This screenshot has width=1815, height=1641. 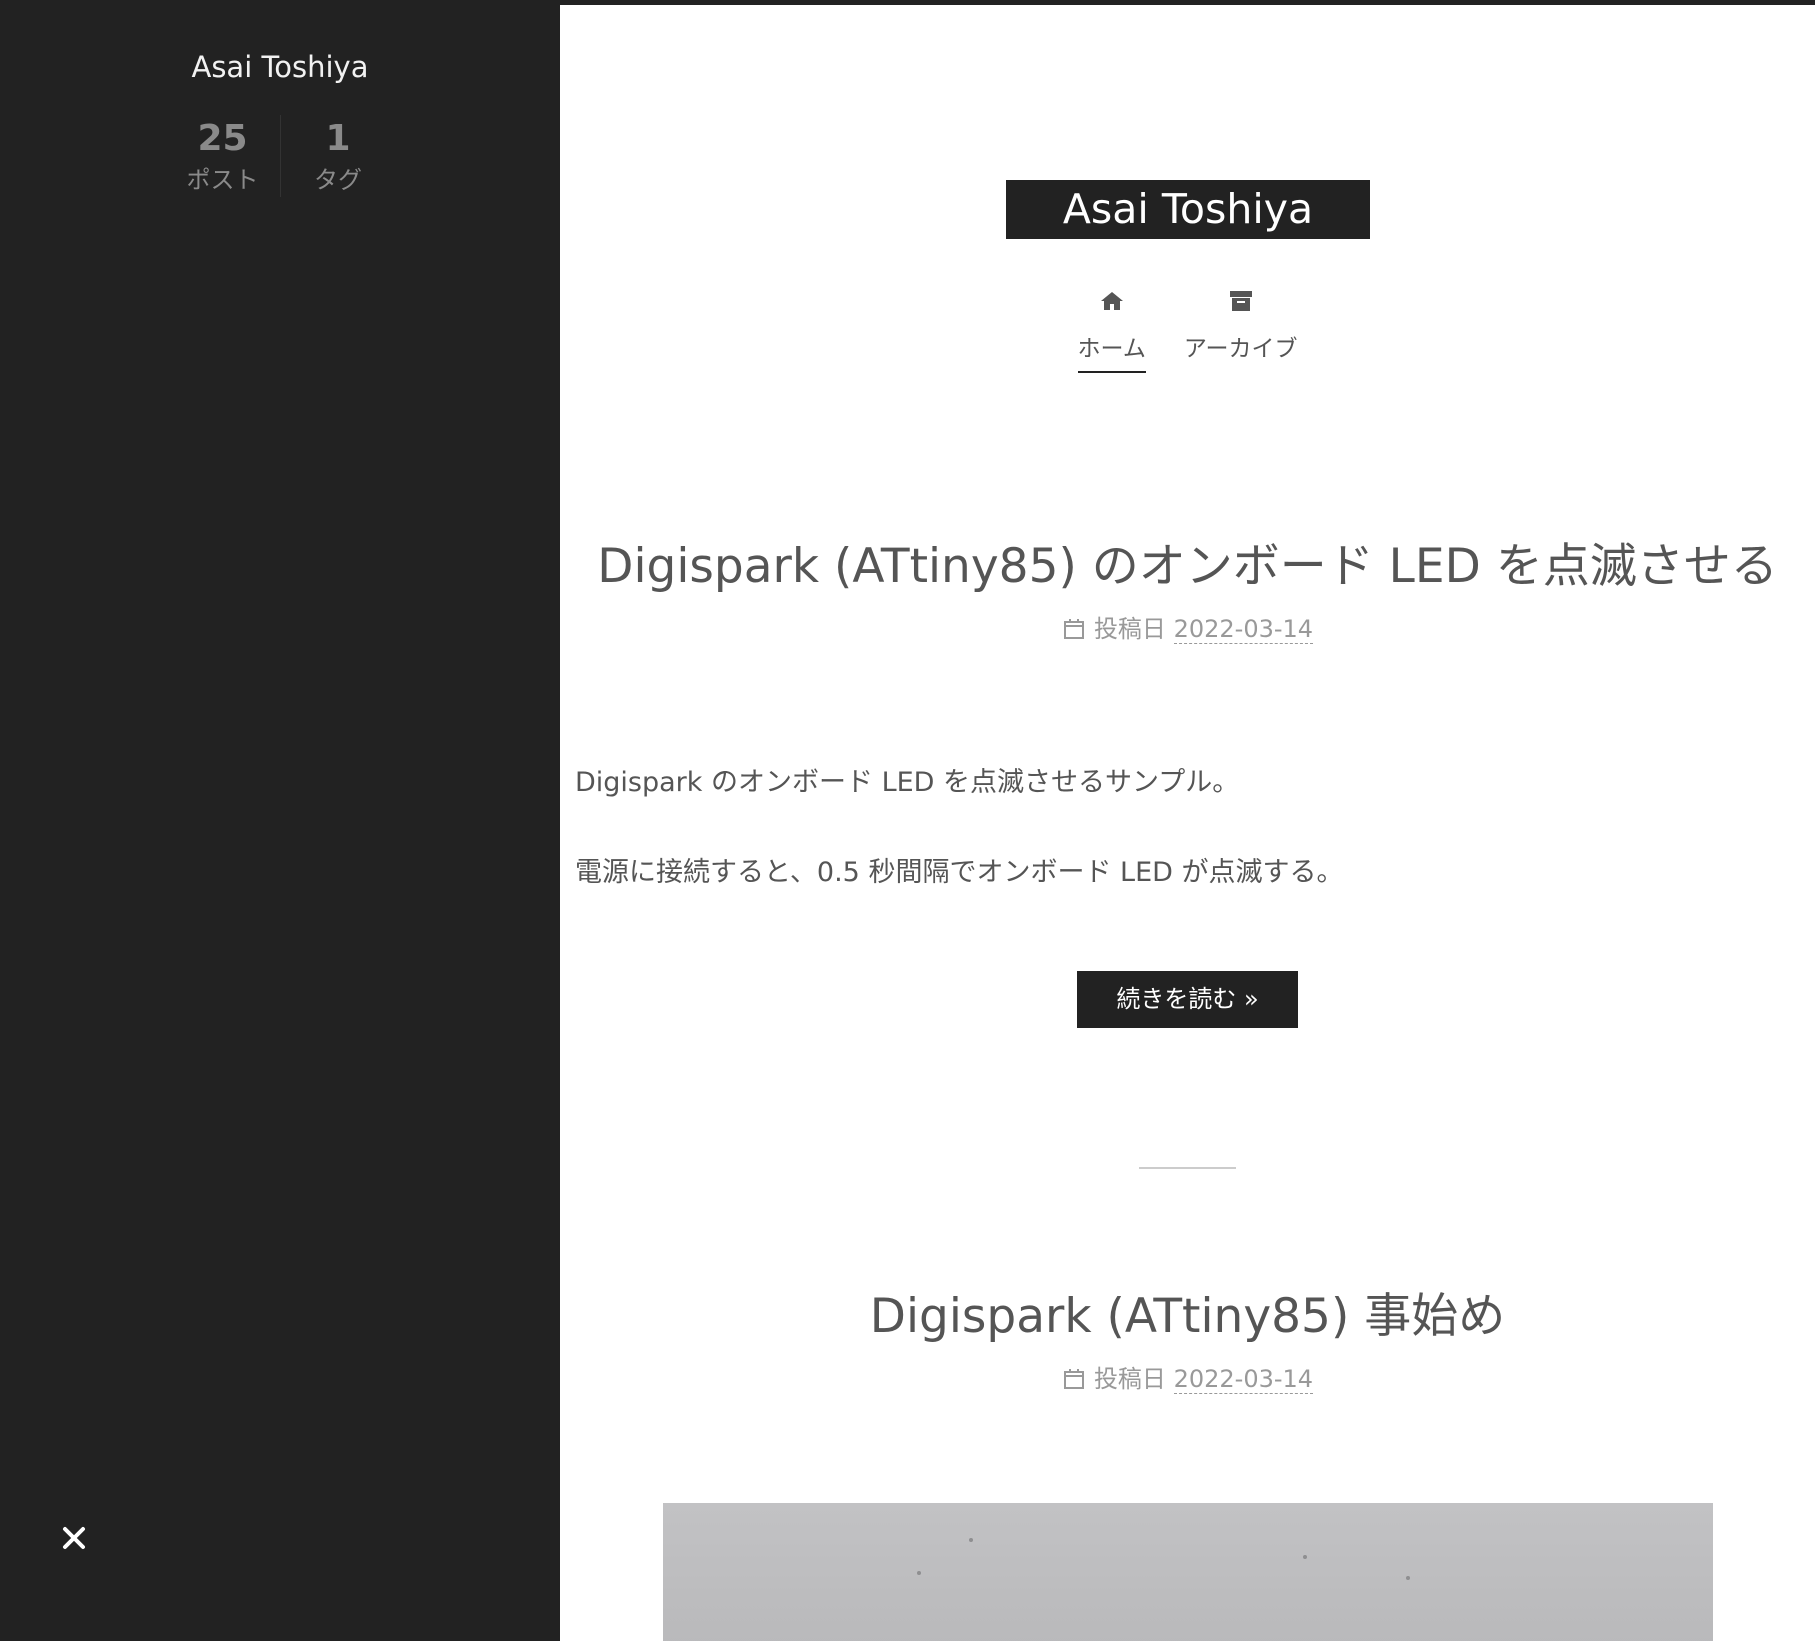 What do you see at coordinates (959, 872) in the screenshot?
I see `post-paragraph: 電源に接続すると、0.5 秒間隔でオンボード LED が点滅する。` at bounding box center [959, 872].